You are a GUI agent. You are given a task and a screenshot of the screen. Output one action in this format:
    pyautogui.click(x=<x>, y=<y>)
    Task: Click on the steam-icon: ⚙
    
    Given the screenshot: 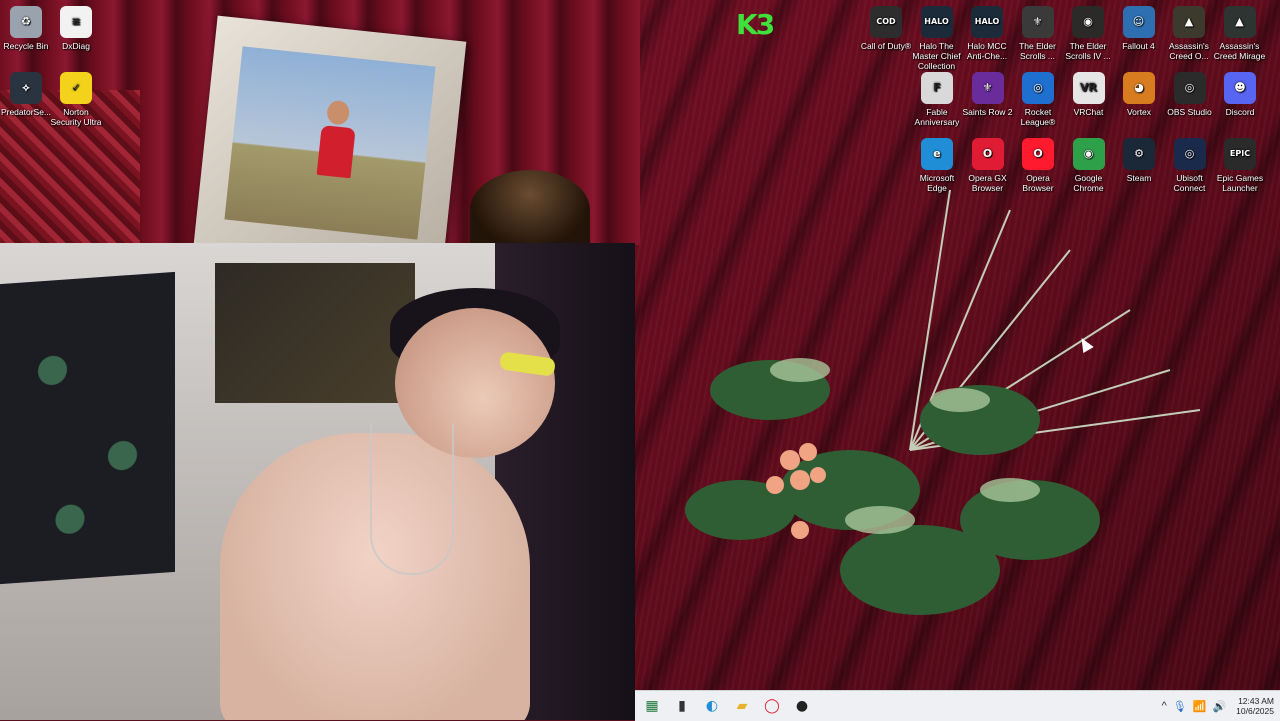 What is the action you would take?
    pyautogui.click(x=1139, y=154)
    